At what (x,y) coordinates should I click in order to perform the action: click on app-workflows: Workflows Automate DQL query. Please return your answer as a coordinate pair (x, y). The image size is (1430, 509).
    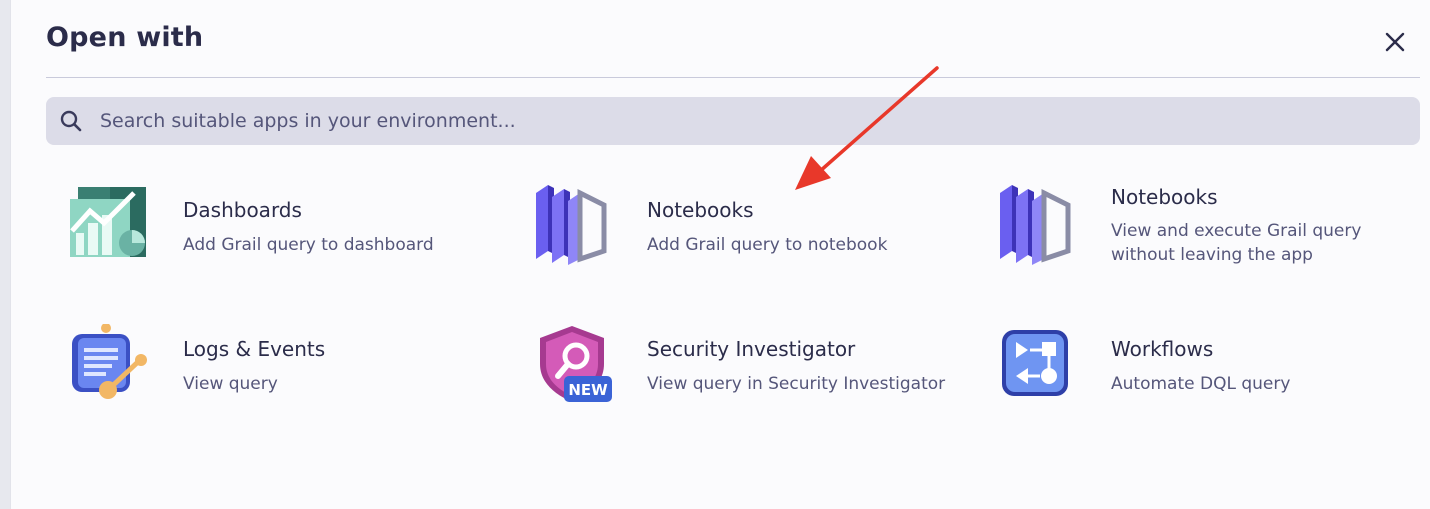
    Looking at the image, I should click on (1211, 369).